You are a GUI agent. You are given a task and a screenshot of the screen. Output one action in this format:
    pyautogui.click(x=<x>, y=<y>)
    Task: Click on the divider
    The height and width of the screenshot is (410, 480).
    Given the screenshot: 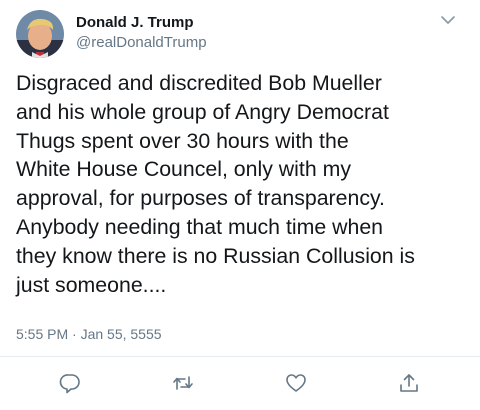 What is the action you would take?
    pyautogui.click(x=240, y=356)
    